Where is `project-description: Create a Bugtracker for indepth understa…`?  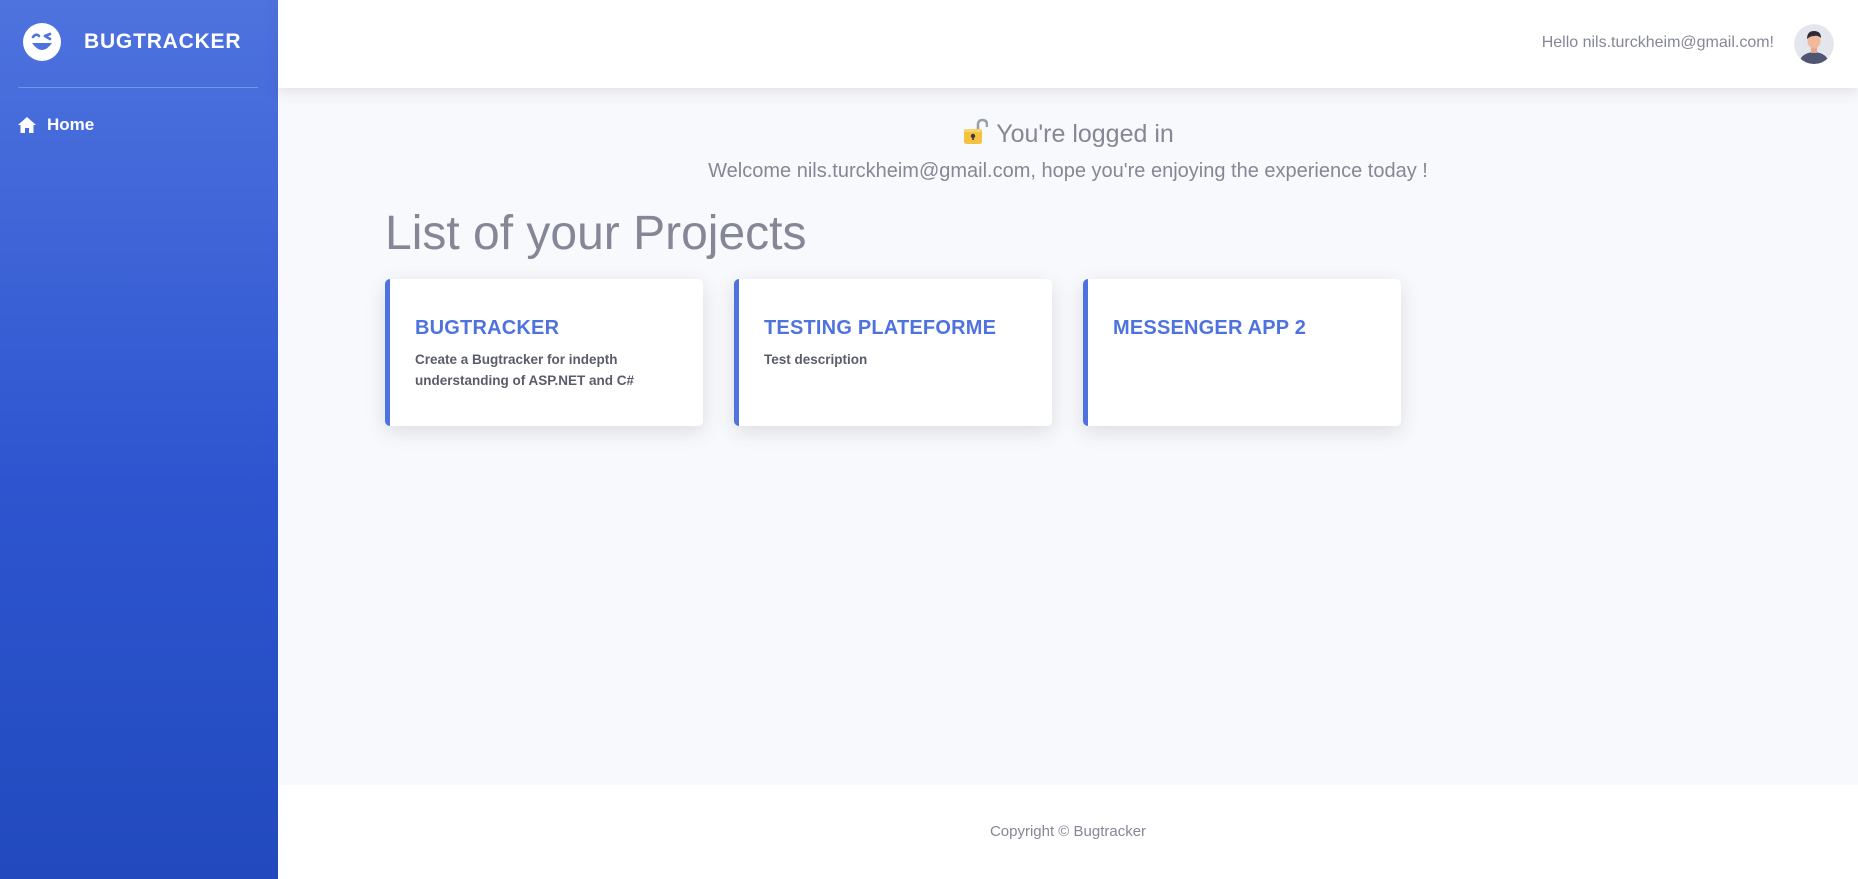 project-description: Create a Bugtracker for indepth understa… is located at coordinates (525, 370).